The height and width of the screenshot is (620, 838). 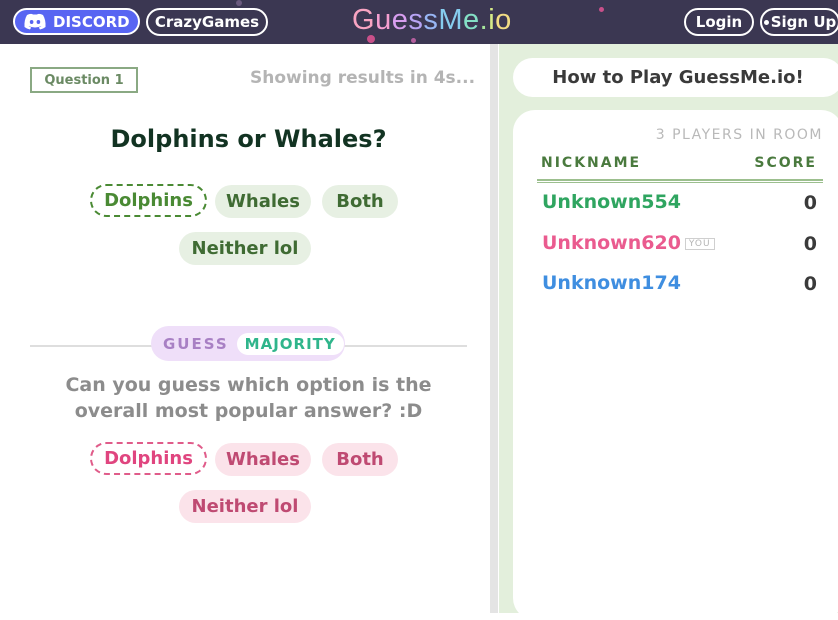 I want to click on guess-mode-word: GUESS, so click(x=196, y=343).